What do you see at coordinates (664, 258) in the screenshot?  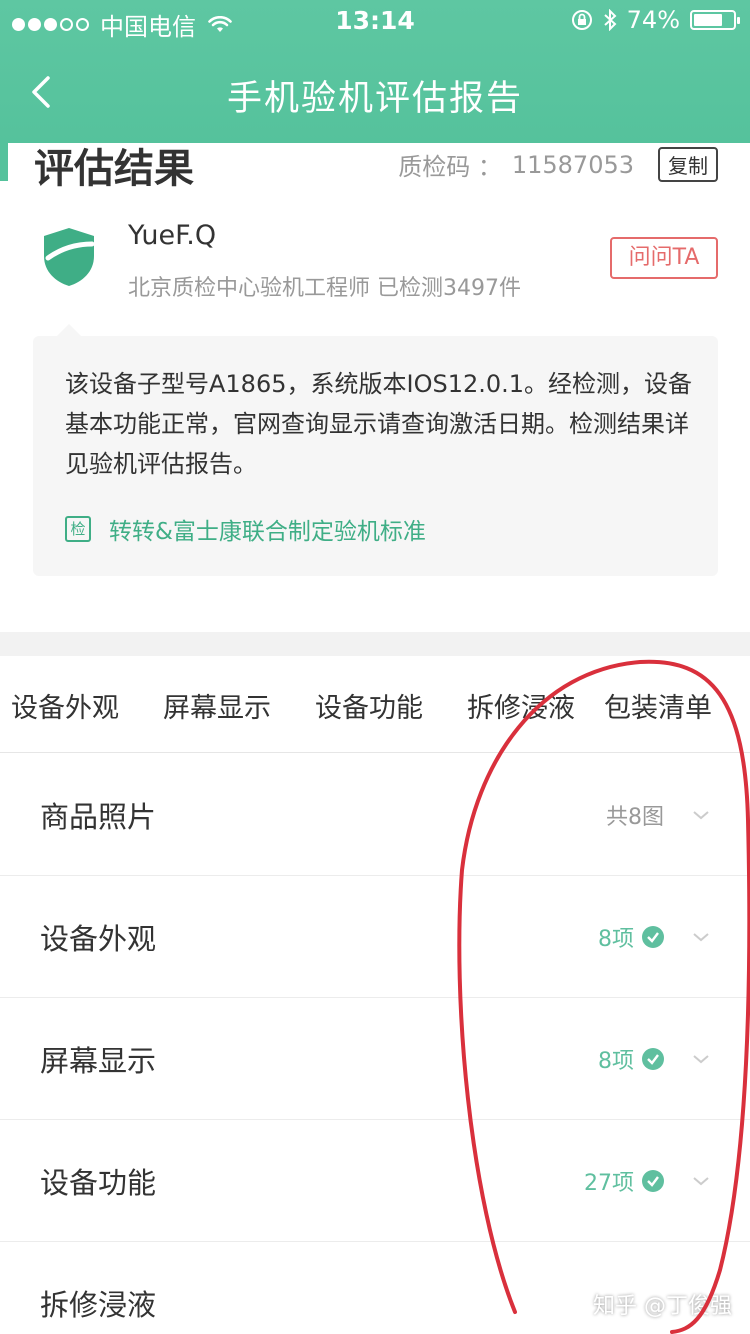 I see `ask-ta-button: 问问TA` at bounding box center [664, 258].